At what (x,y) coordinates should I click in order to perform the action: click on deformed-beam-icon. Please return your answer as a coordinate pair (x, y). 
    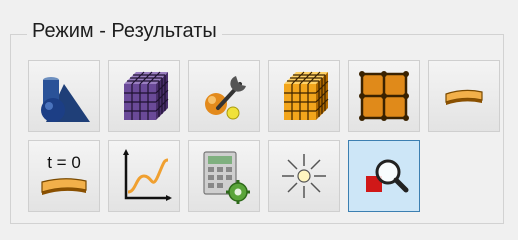
    Looking at the image, I should click on (464, 97).